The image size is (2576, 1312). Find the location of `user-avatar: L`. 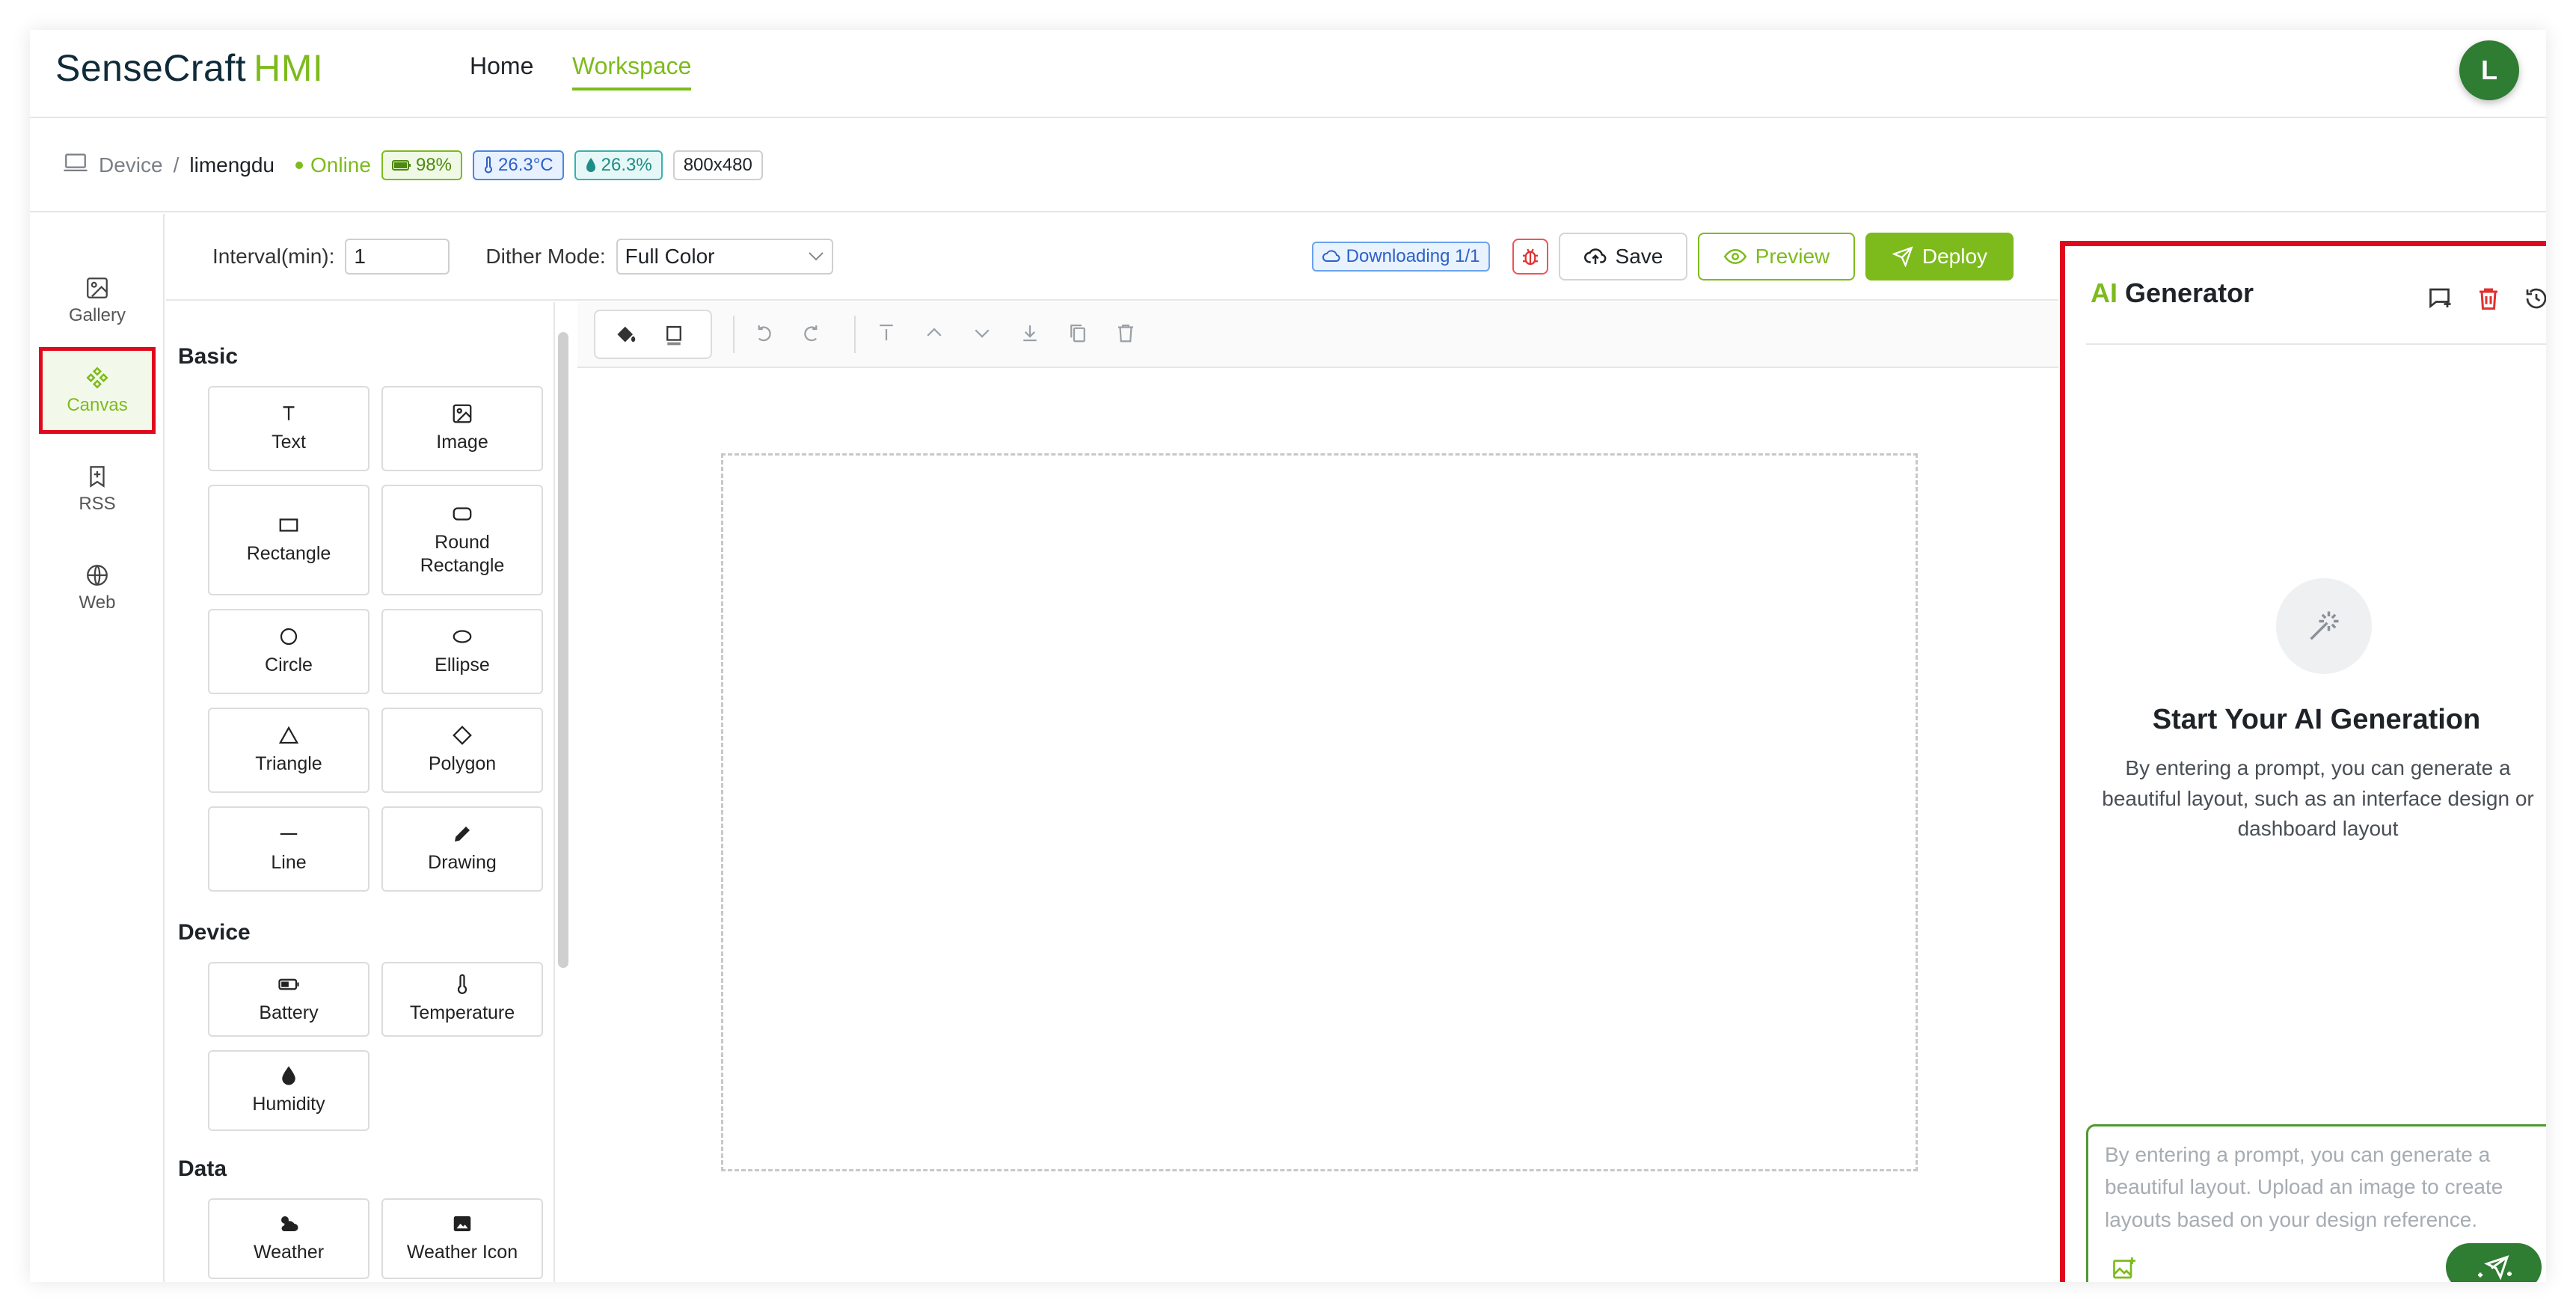

user-avatar: L is located at coordinates (2489, 70).